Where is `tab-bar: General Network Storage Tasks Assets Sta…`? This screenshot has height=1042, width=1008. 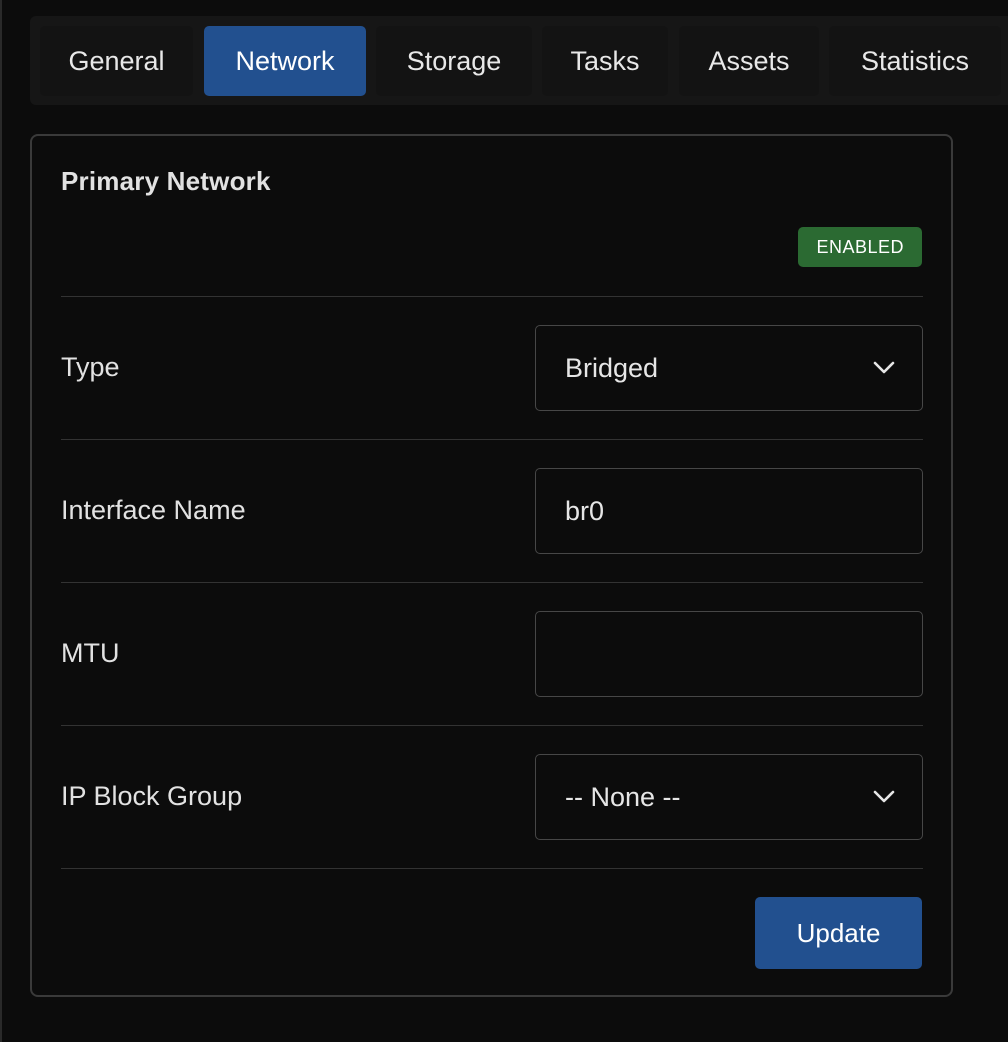 tab-bar: General Network Storage Tasks Assets Sta… is located at coordinates (519, 60).